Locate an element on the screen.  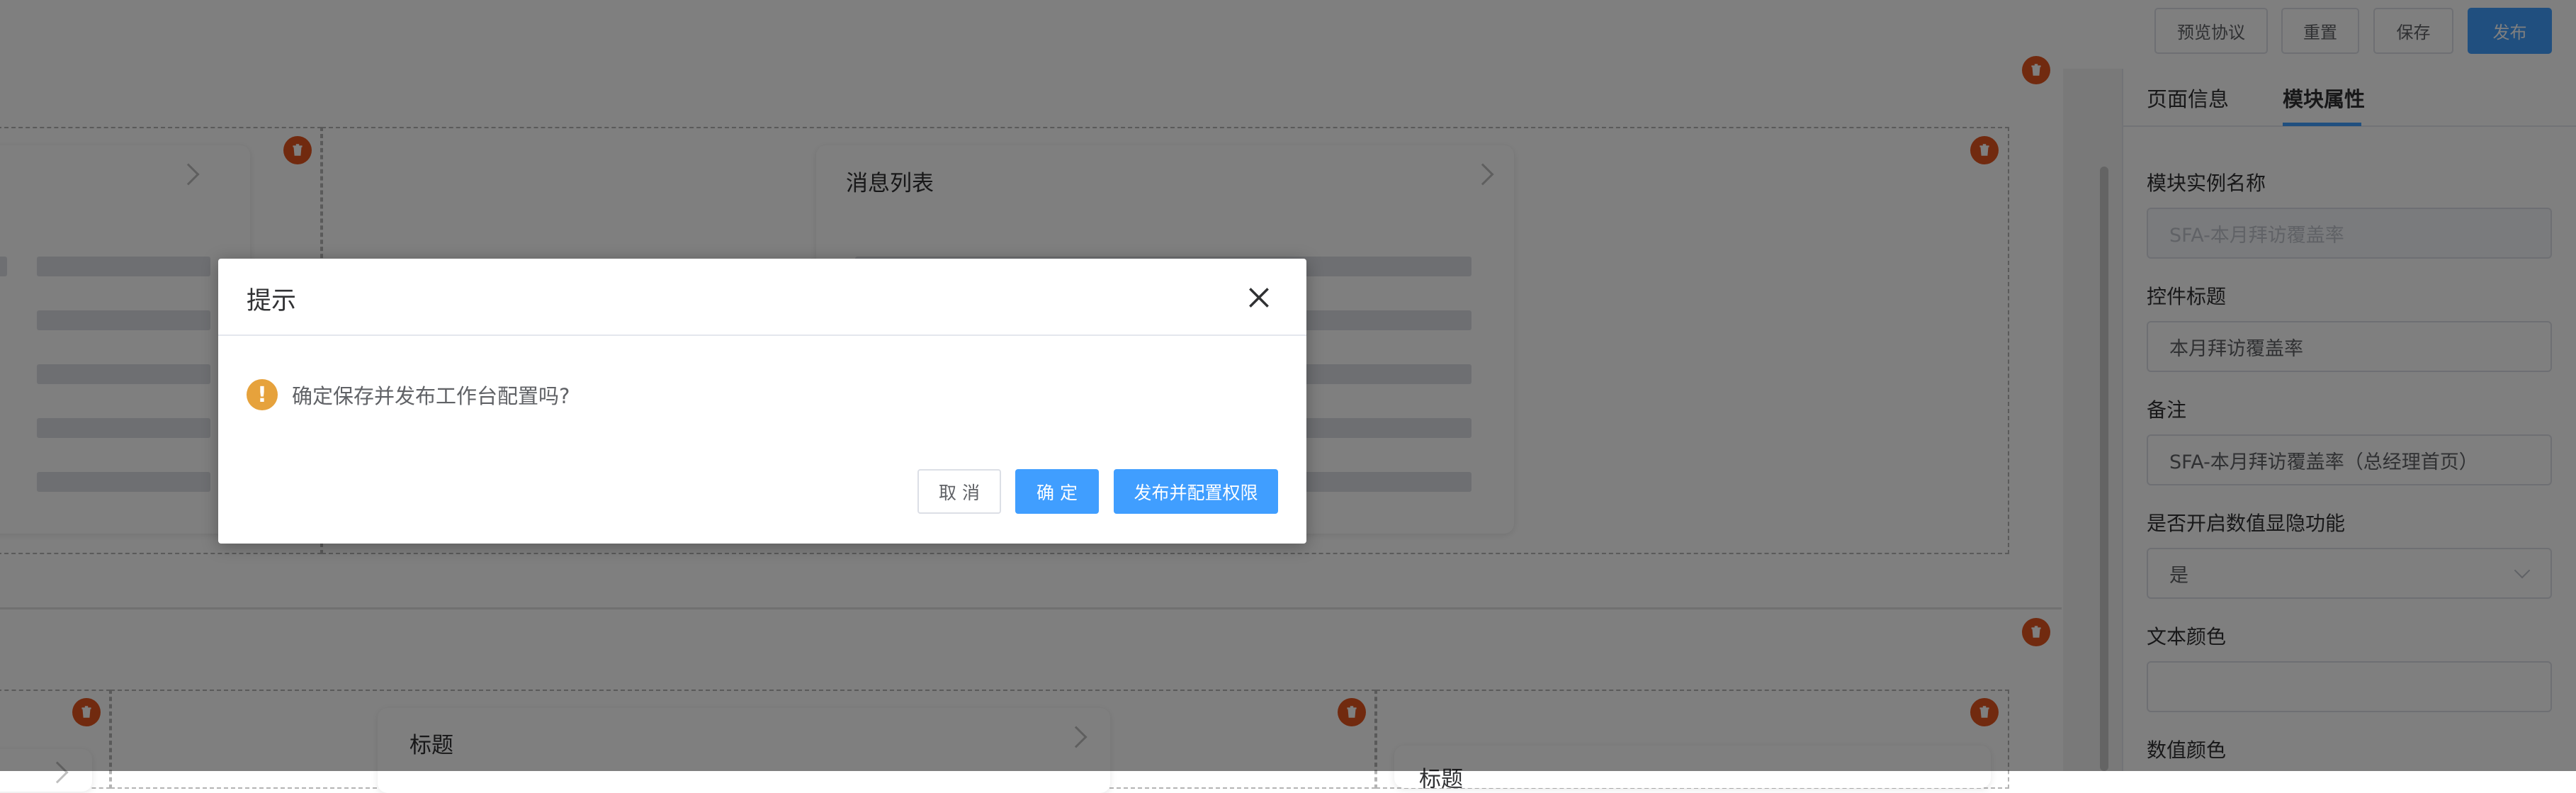
warning-icon: ! is located at coordinates (262, 394).